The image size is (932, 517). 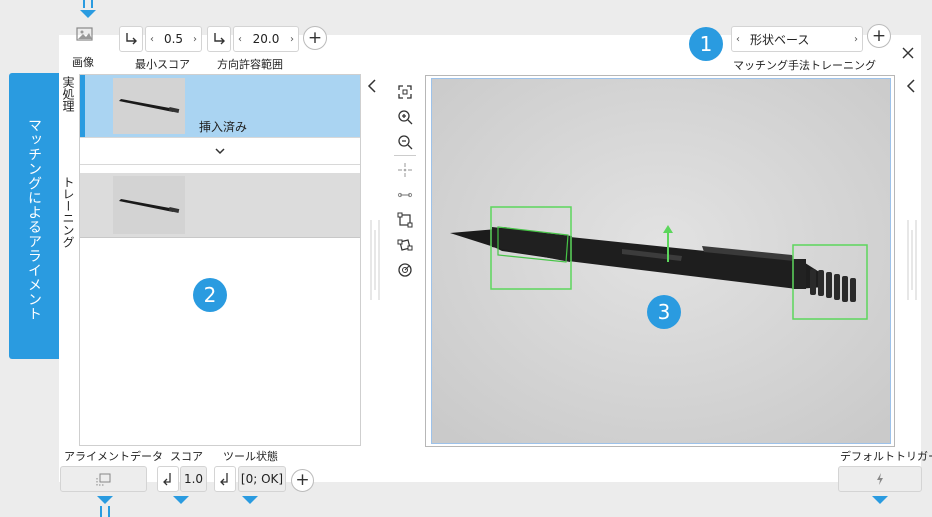 I want to click on lightning-icon, so click(x=880, y=479).